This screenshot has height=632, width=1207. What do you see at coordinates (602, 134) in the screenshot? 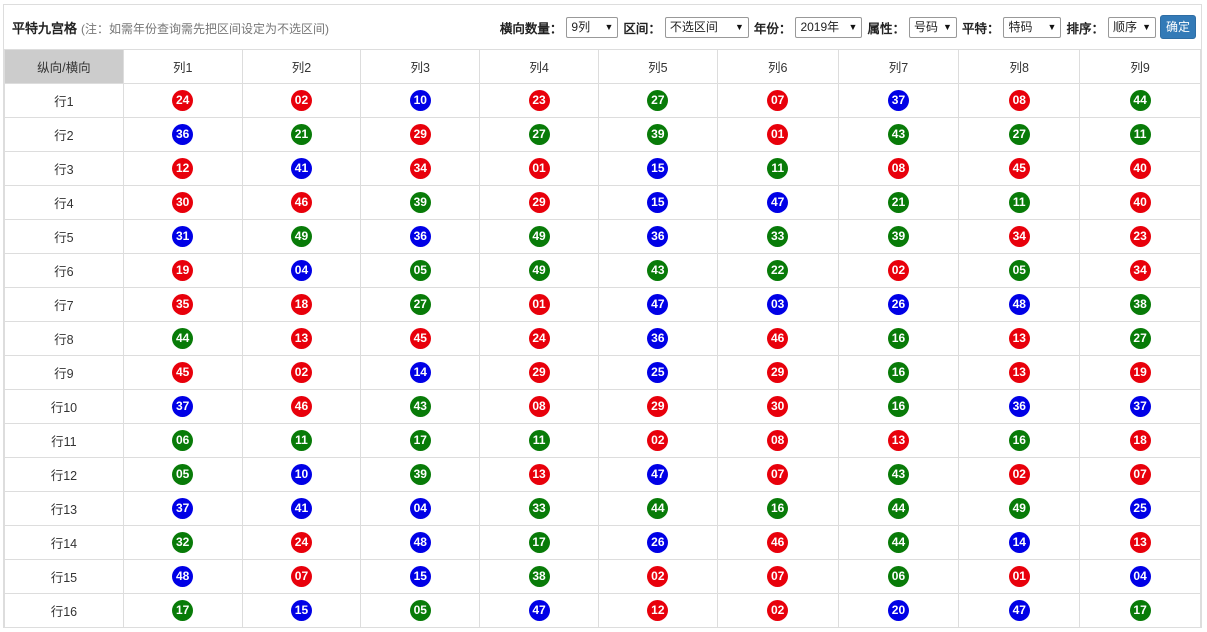
I see `table-row: 行2 36 21 29 27 39 01 43 27 11` at bounding box center [602, 134].